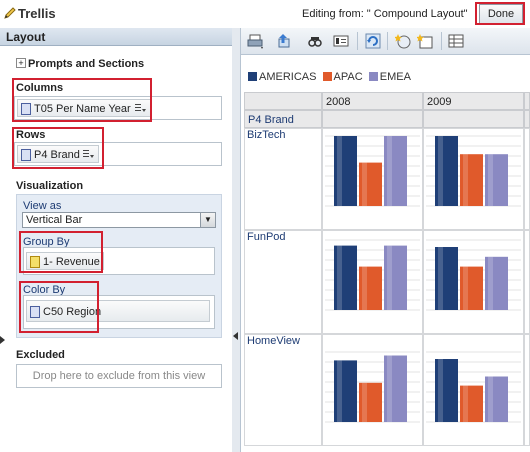 Image resolution: width=530 pixels, height=452 pixels. I want to click on row-label-text: FunPod, so click(266, 237).